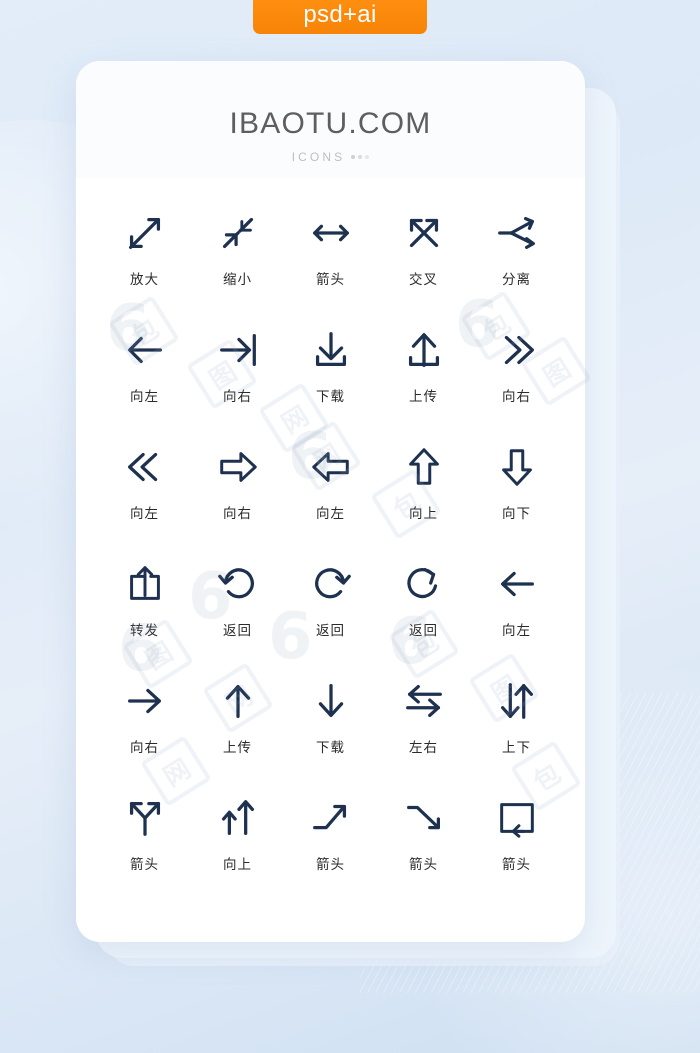  What do you see at coordinates (144, 631) in the screenshot?
I see `icon-label: 转发` at bounding box center [144, 631].